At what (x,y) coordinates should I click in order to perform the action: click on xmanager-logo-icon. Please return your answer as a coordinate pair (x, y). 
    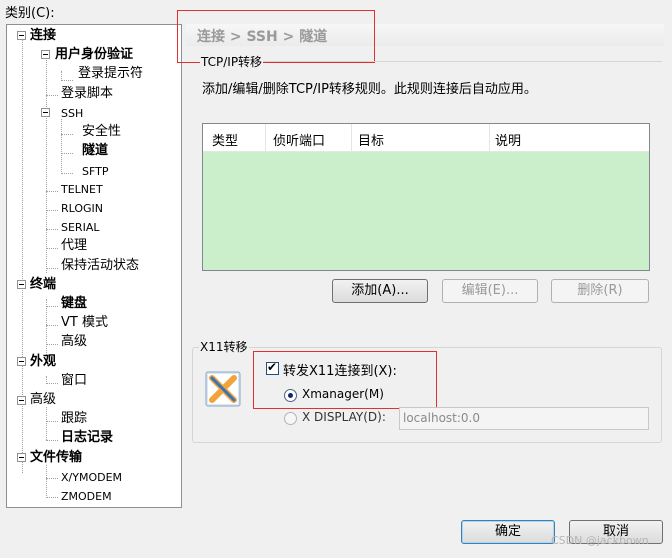
    Looking at the image, I should click on (223, 389).